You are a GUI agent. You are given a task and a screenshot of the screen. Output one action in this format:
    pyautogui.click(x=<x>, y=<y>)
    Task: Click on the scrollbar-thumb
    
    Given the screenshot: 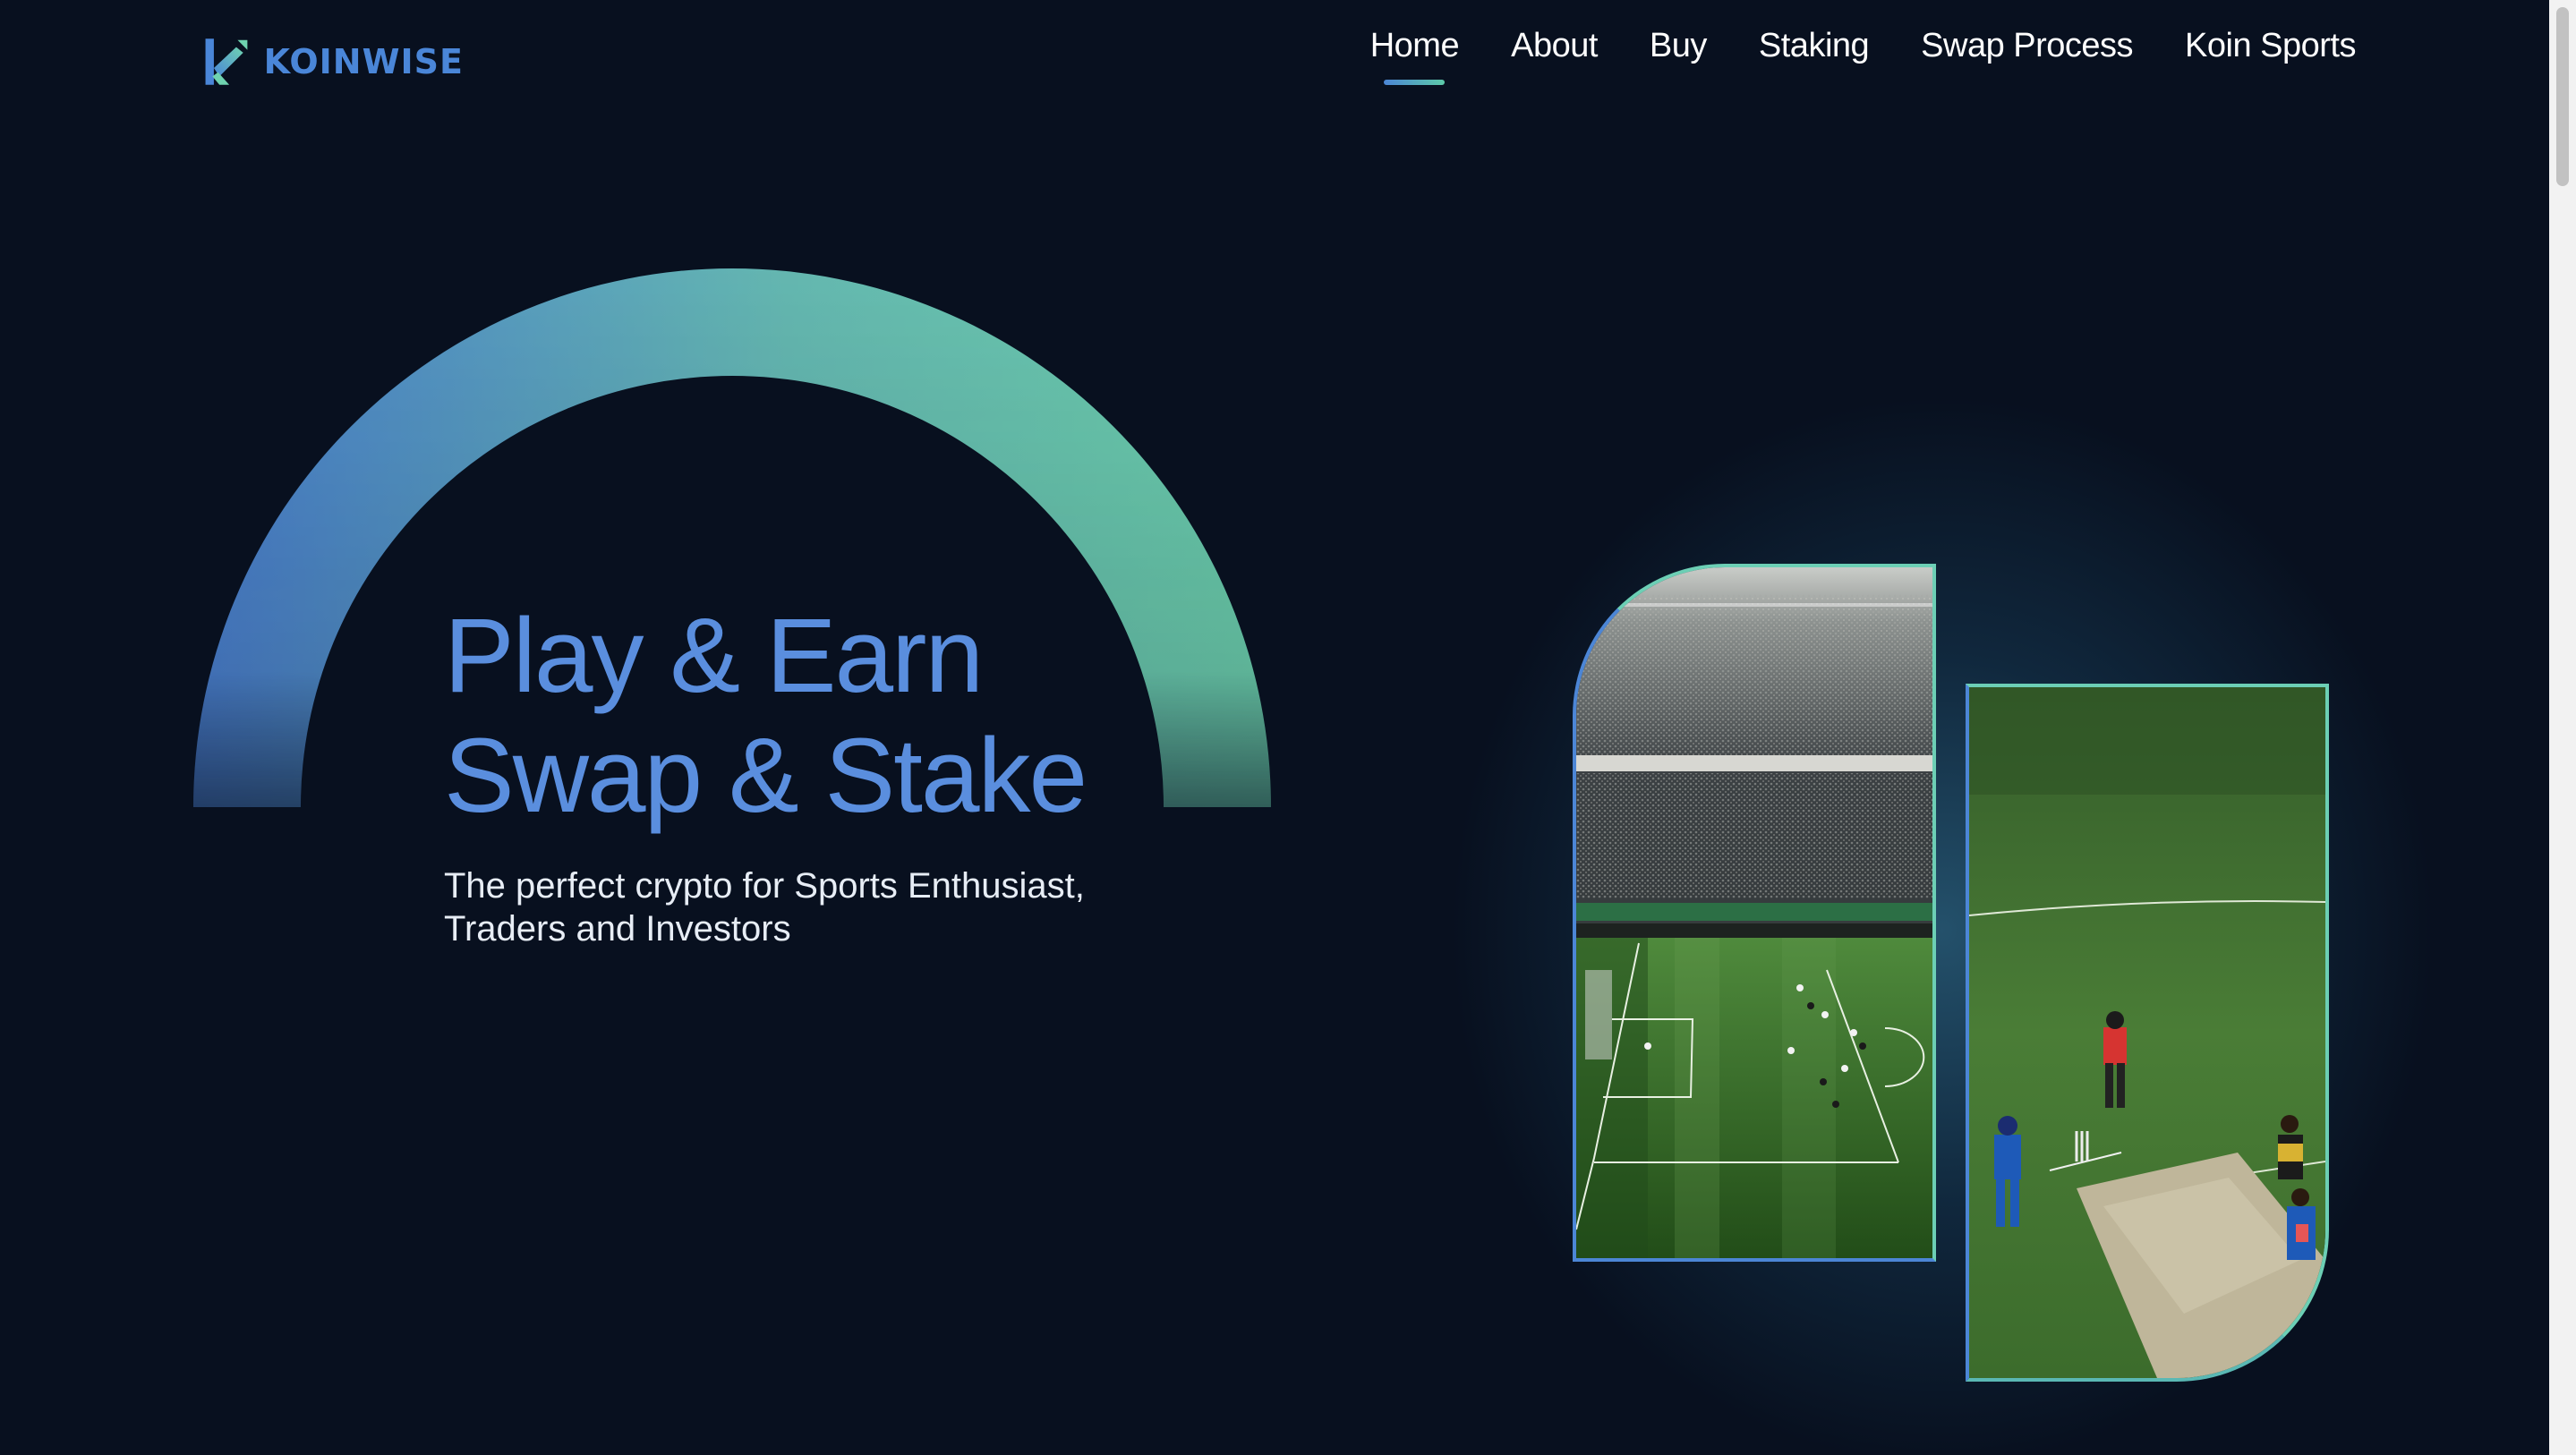 What is the action you would take?
    pyautogui.click(x=2562, y=96)
    